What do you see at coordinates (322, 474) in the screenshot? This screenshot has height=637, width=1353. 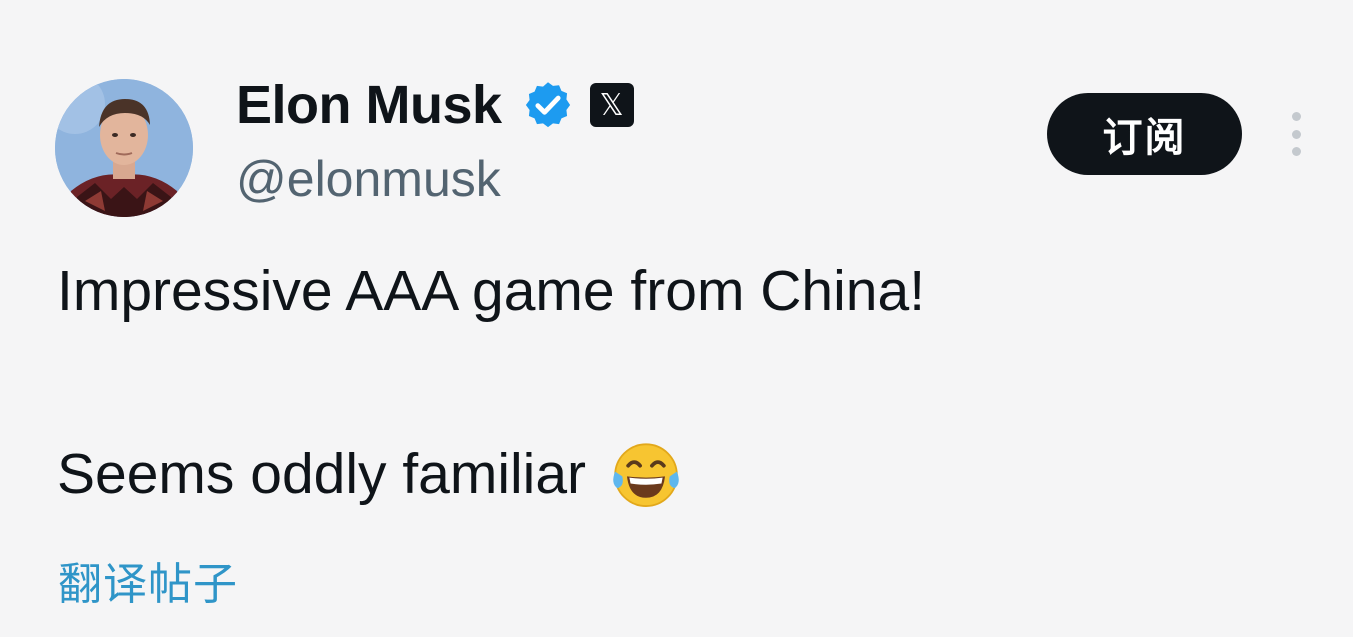 I see `tweet-text: Seems oddly familiar` at bounding box center [322, 474].